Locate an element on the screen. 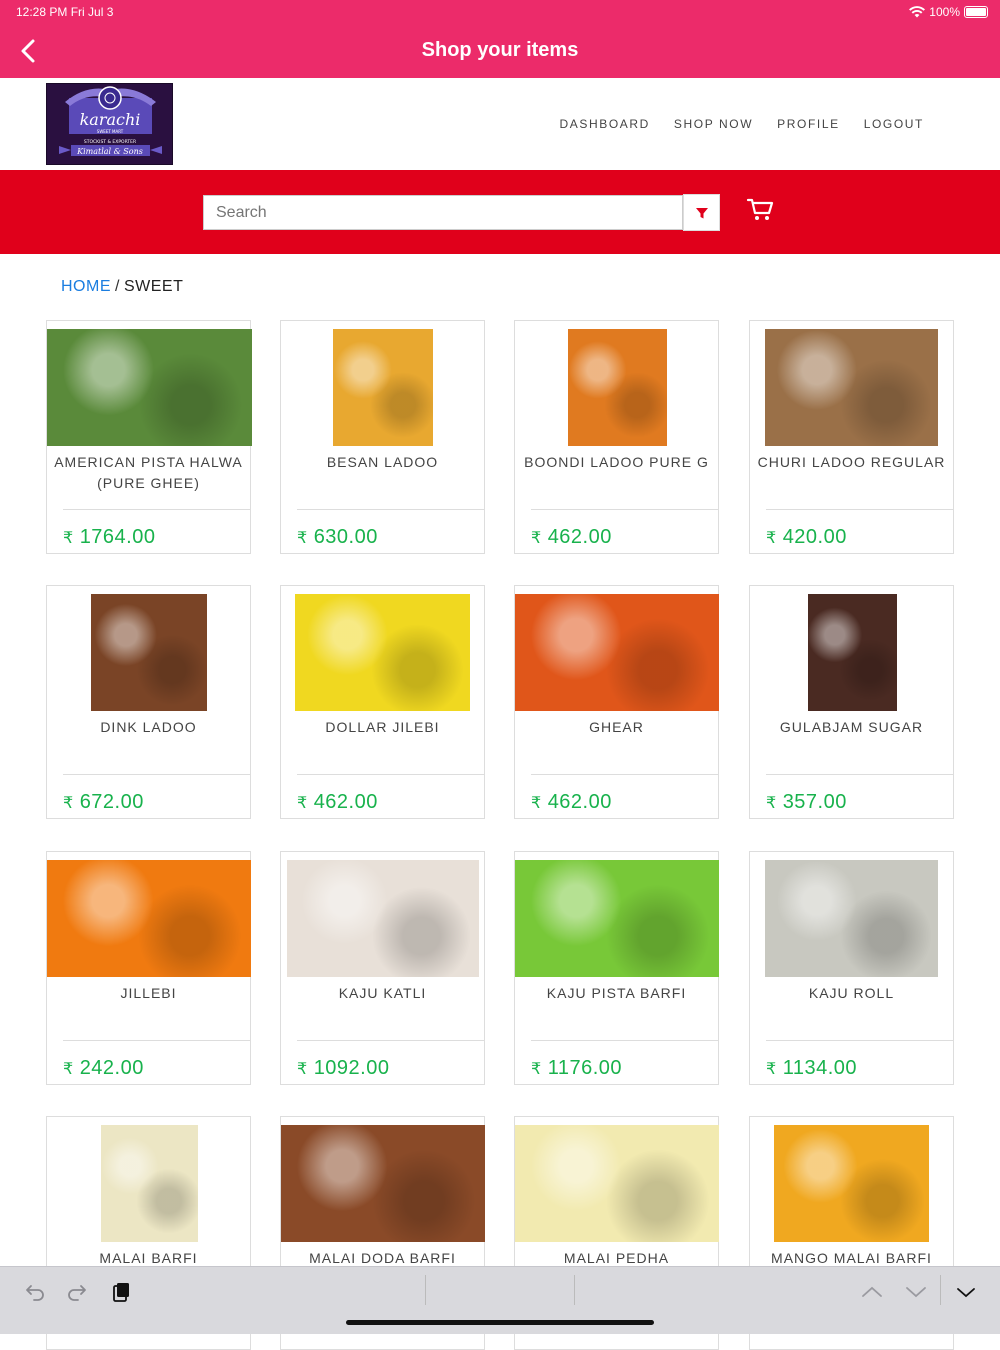 The image size is (1000, 1350). product-price: ₹1176.00 is located at coordinates (576, 1068).